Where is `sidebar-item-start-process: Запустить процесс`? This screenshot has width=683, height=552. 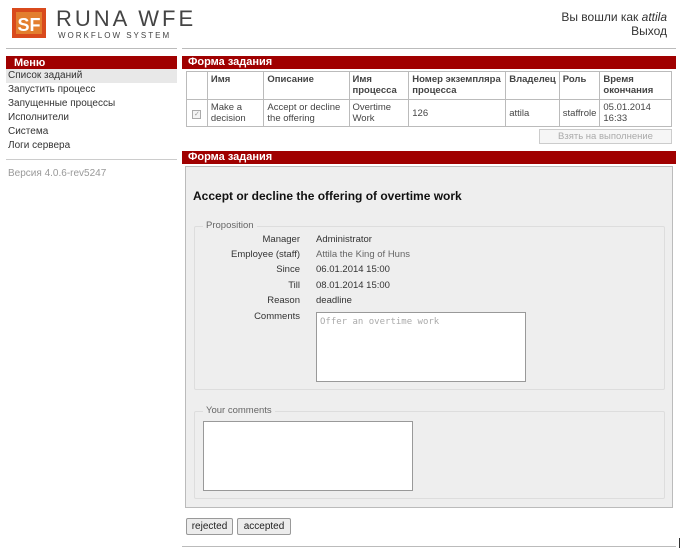 sidebar-item-start-process: Запустить процесс is located at coordinates (91, 90).